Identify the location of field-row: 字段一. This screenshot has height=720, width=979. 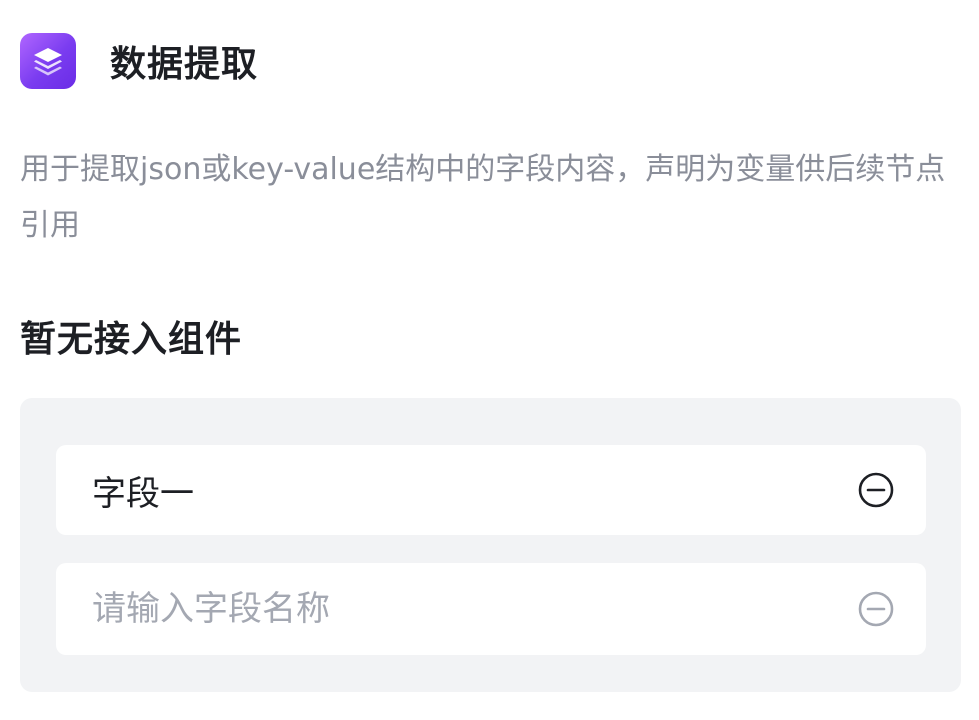
(491, 490).